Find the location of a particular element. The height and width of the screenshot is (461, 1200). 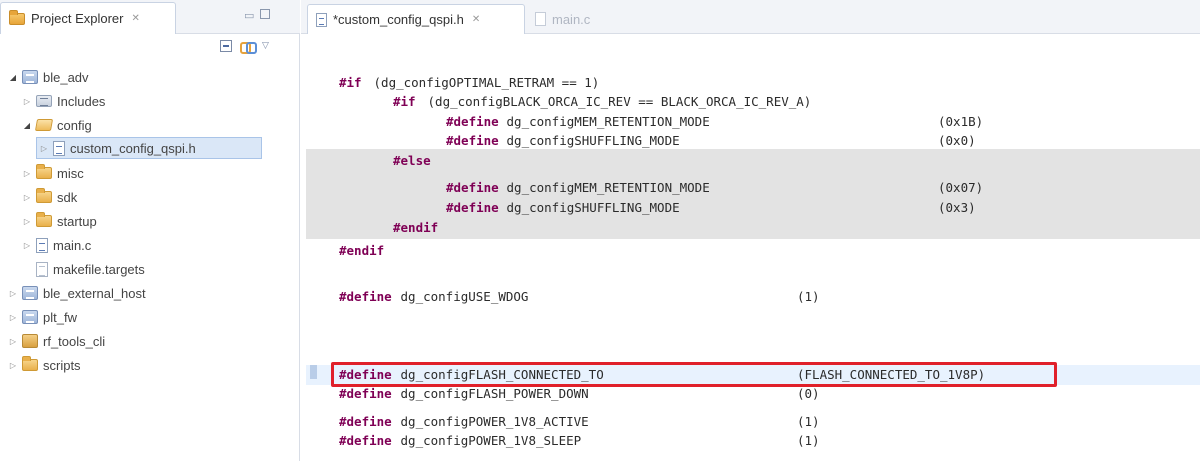

folder-open-icon is located at coordinates (44, 125).